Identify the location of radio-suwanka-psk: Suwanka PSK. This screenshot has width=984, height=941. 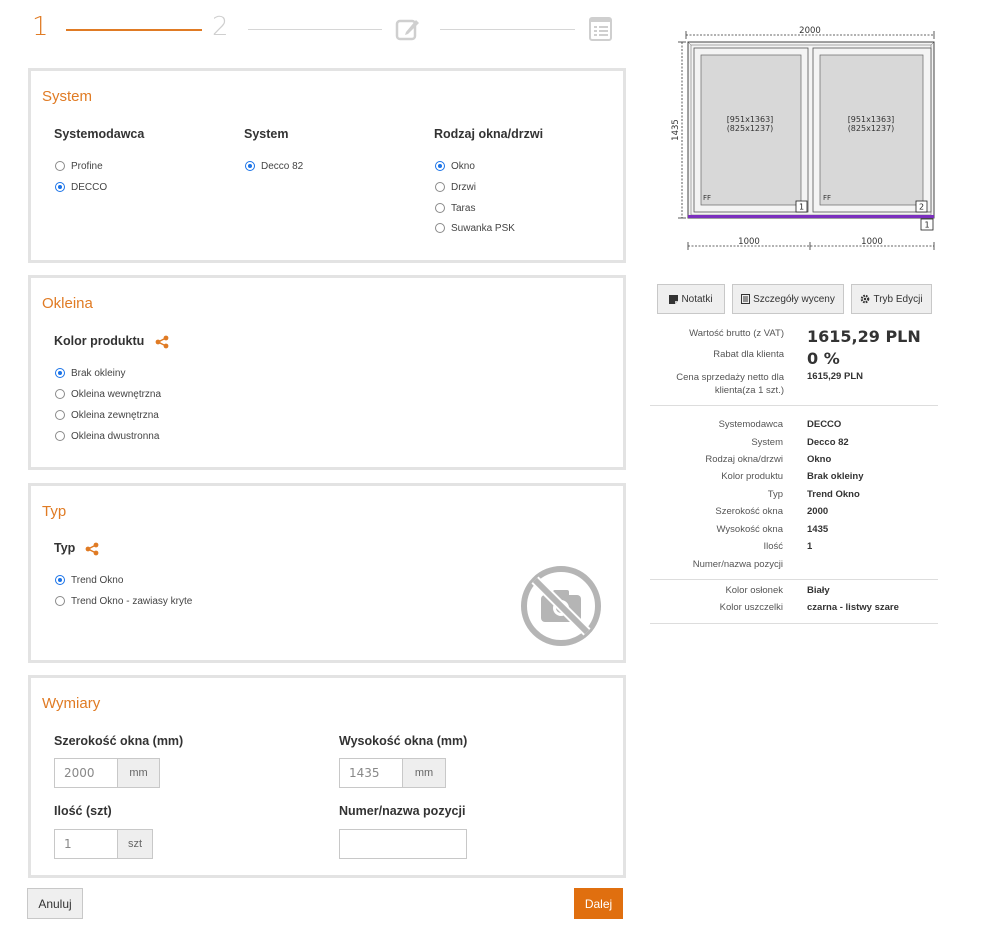
(475, 228).